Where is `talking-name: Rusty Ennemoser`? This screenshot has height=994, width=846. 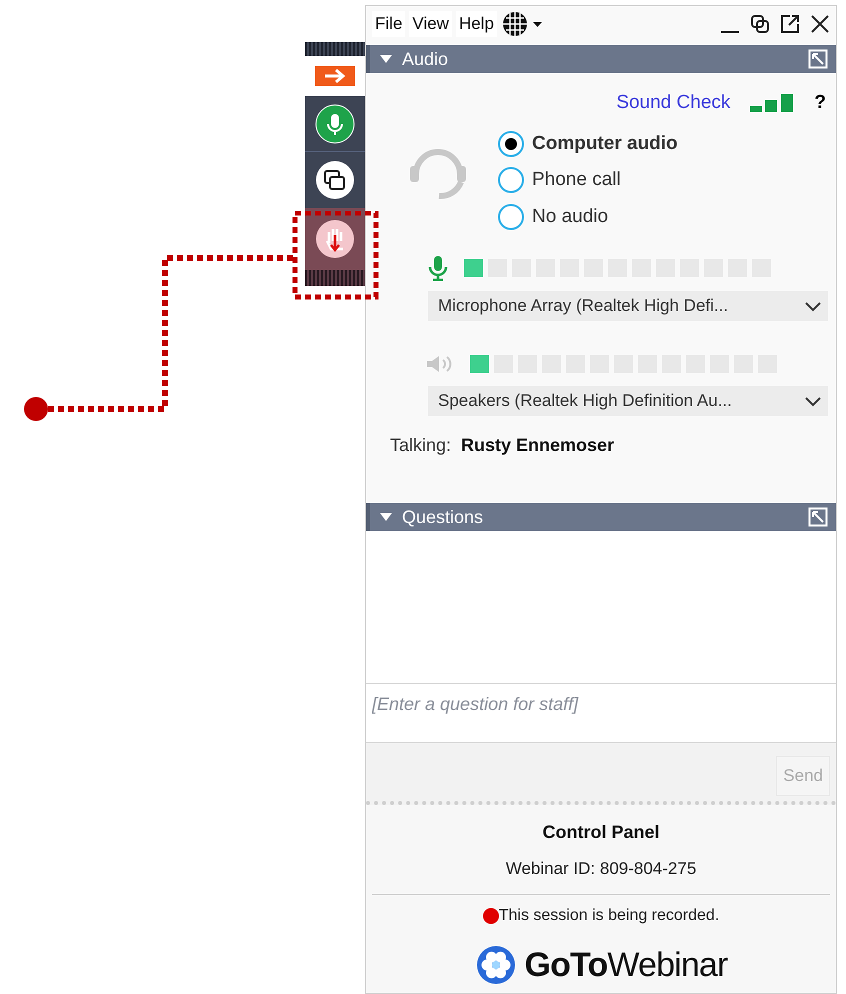 talking-name: Rusty Ennemoser is located at coordinates (537, 445).